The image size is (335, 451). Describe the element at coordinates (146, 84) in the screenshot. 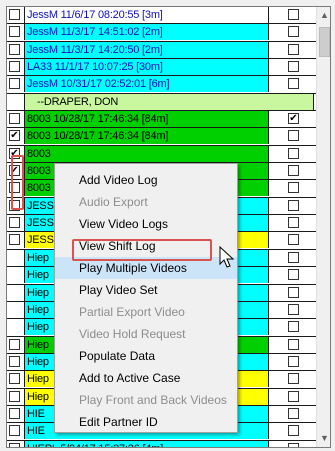

I see `row-label: JessM 10/31/17 02:52:01 [6m]` at that location.